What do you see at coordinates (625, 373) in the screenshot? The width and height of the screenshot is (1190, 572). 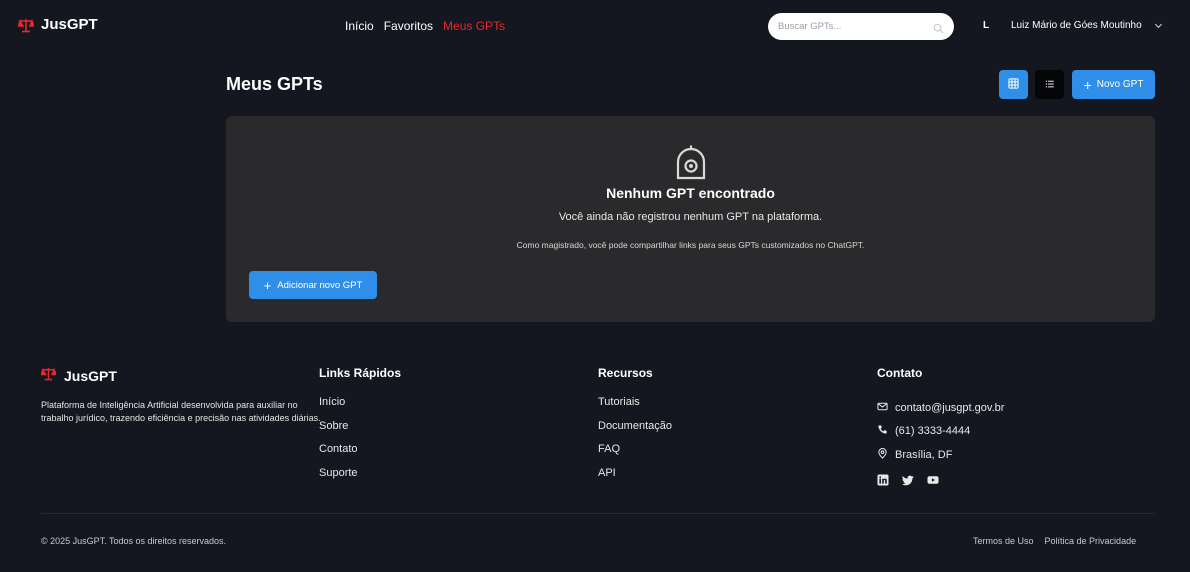 I see `resources-title: Recursos` at bounding box center [625, 373].